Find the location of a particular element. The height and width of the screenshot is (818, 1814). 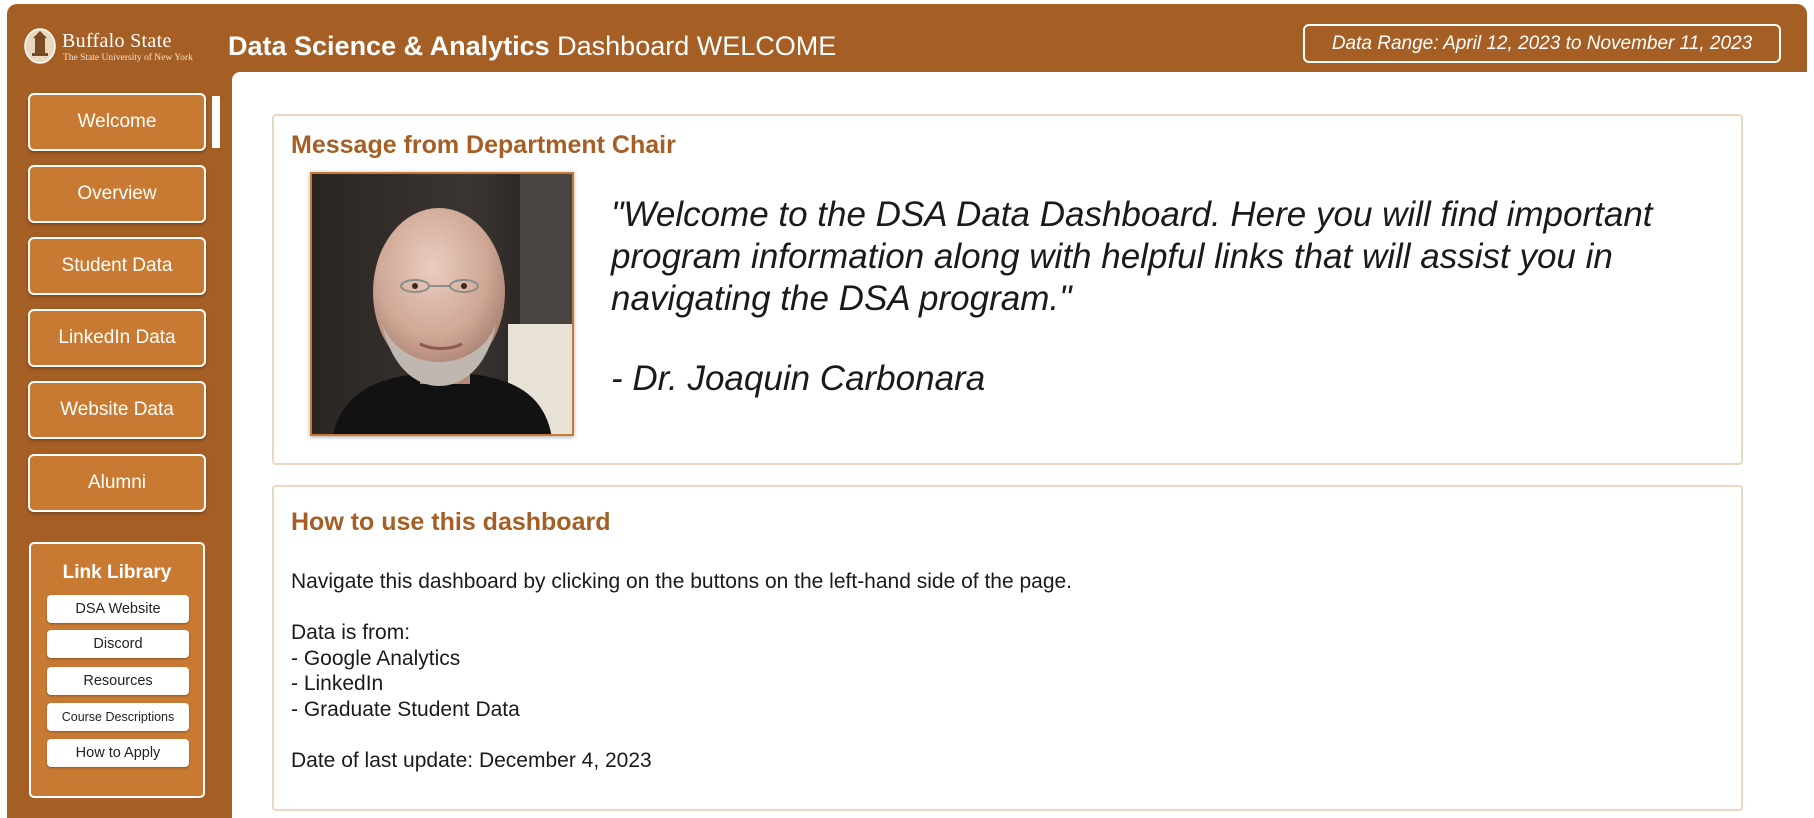

link-course-descriptions: Course Descriptions is located at coordinates (118, 717).